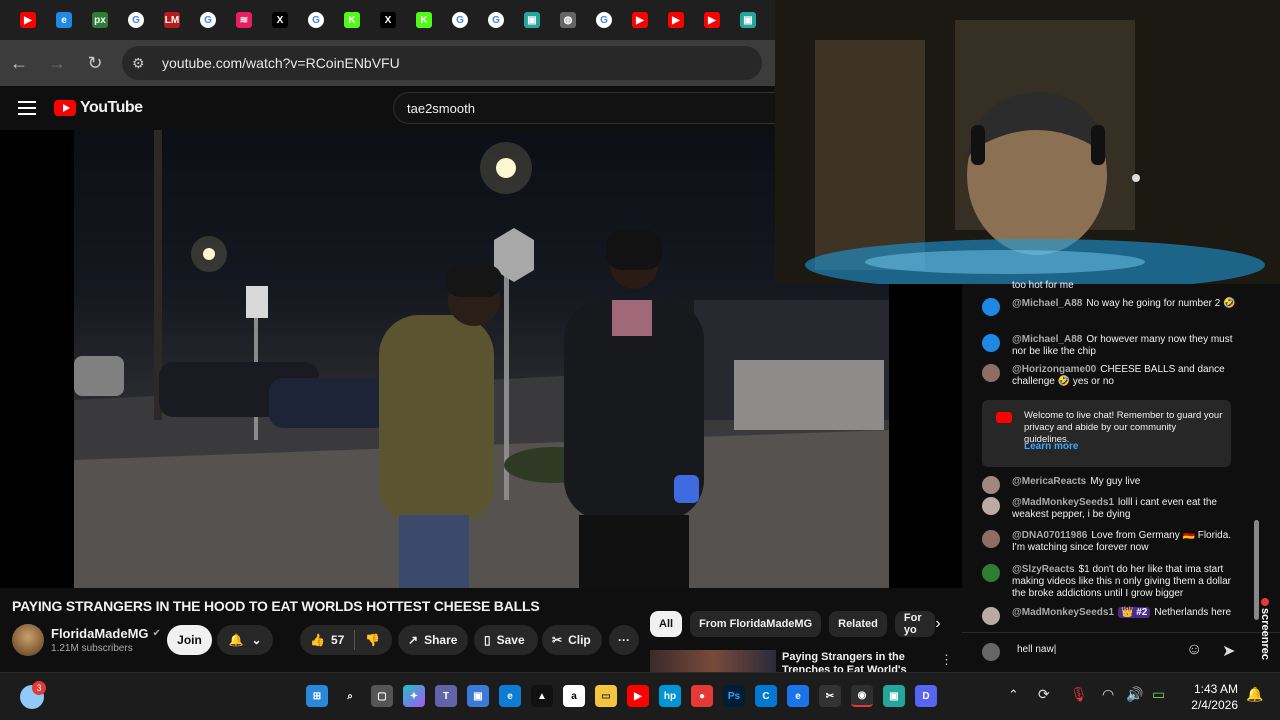 This screenshot has width=1280, height=720. I want to click on dislike-button: 👎, so click(372, 640).